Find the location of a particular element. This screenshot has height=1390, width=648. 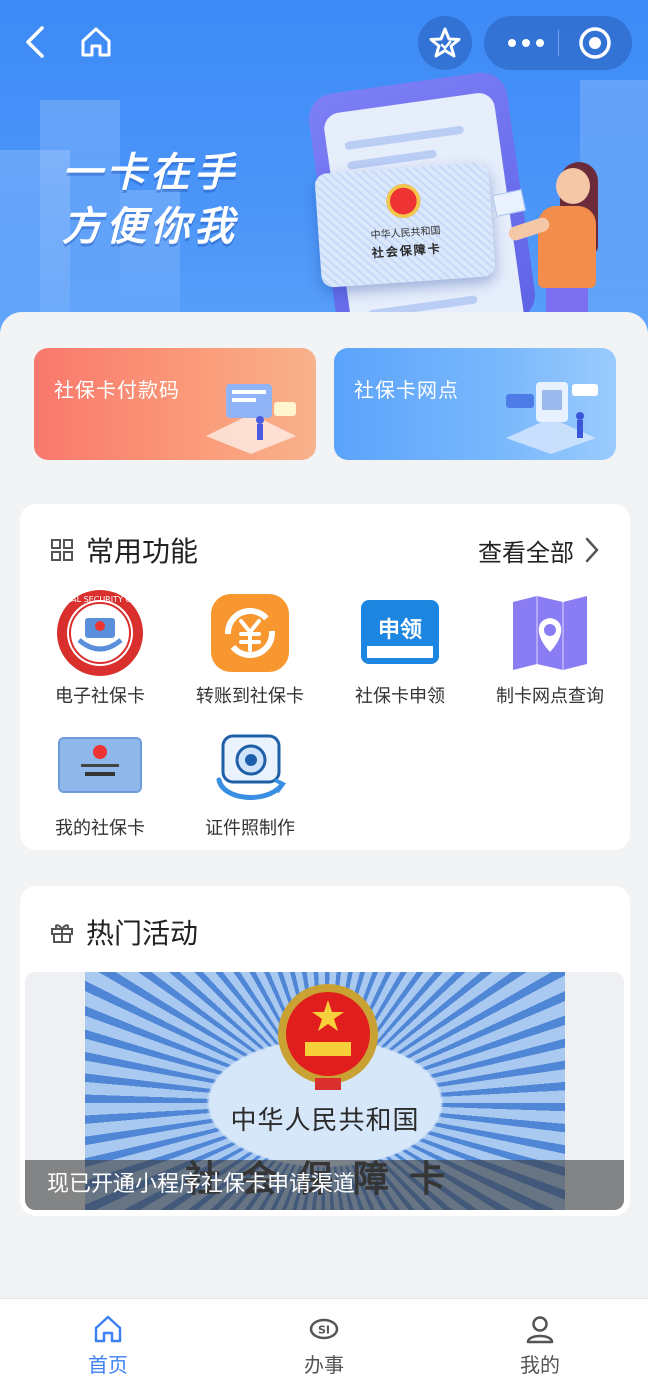

function-label: 转账到社保卡 is located at coordinates (250, 696).